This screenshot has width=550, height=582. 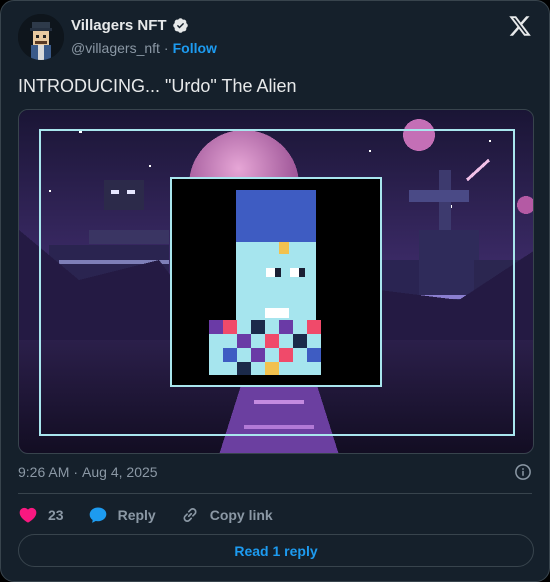 What do you see at coordinates (120, 472) in the screenshot?
I see `tweet-date: Aug 4, 2025` at bounding box center [120, 472].